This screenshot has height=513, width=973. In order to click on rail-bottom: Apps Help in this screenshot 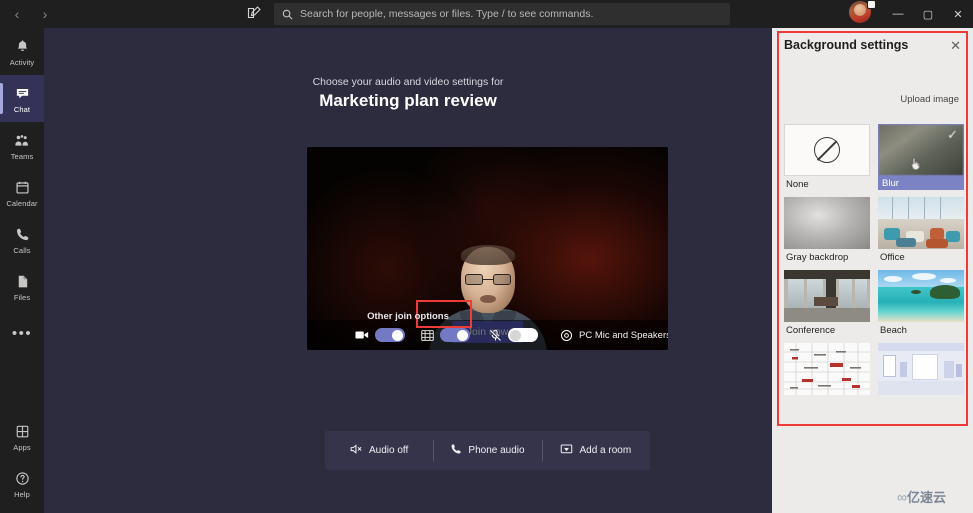, I will do `click(22, 460)`.